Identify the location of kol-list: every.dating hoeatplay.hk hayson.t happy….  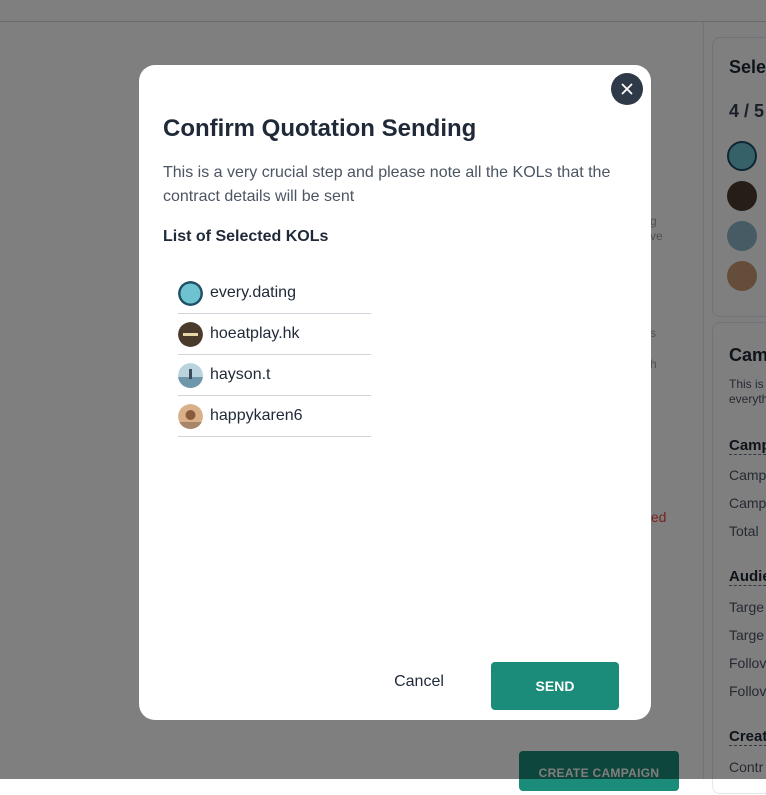
(274, 355).